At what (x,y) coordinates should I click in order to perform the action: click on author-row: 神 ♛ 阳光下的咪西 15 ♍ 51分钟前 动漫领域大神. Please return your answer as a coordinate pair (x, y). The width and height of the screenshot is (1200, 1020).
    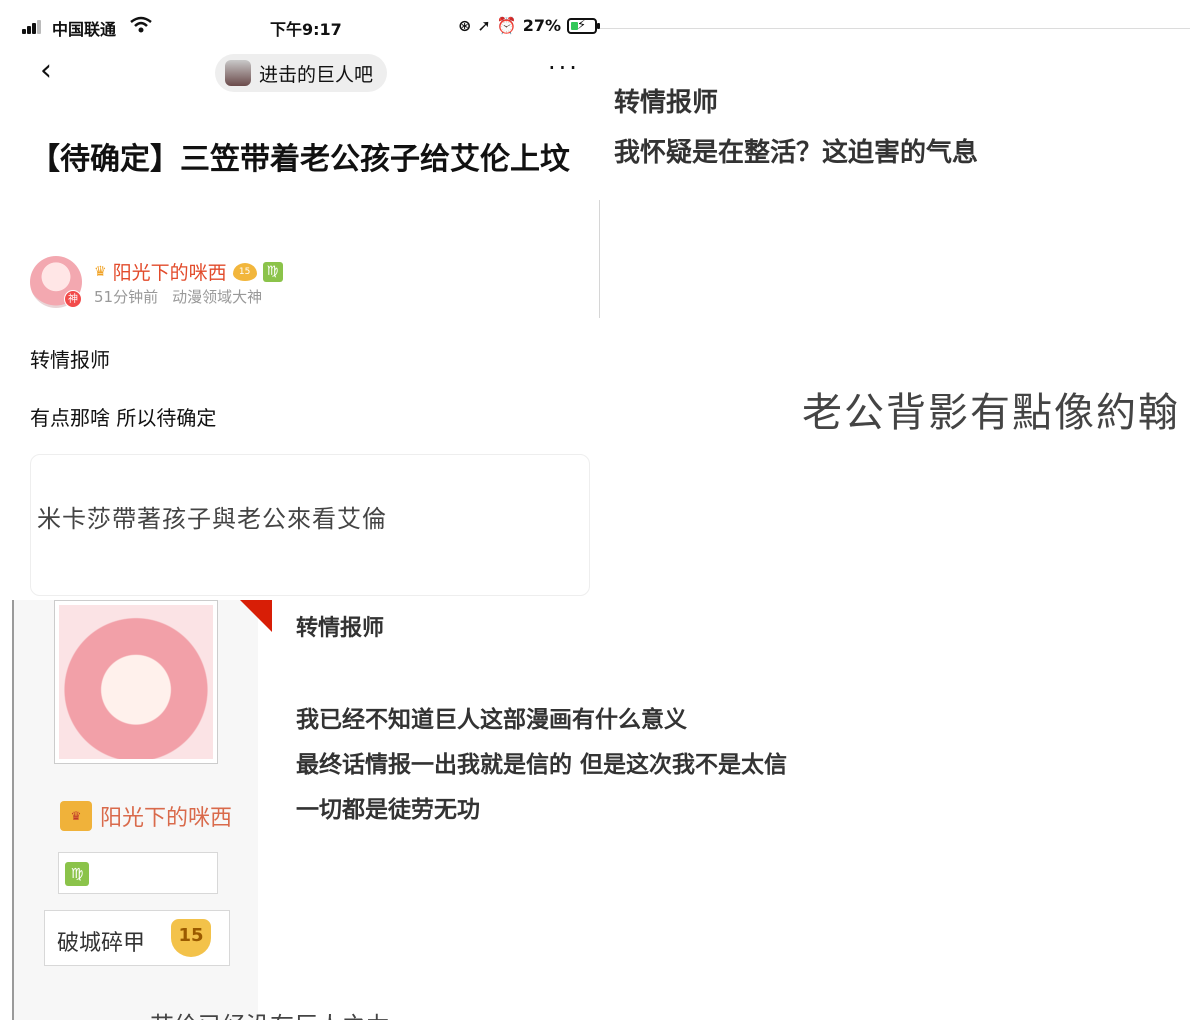
    Looking at the image, I should click on (310, 283).